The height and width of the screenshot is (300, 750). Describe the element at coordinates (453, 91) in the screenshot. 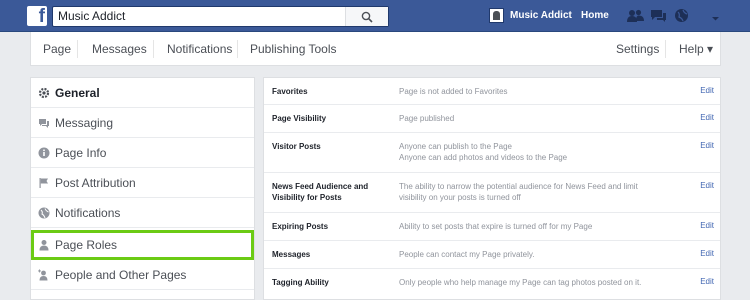

I see `row-value-line: Page is not added to Favorites` at that location.